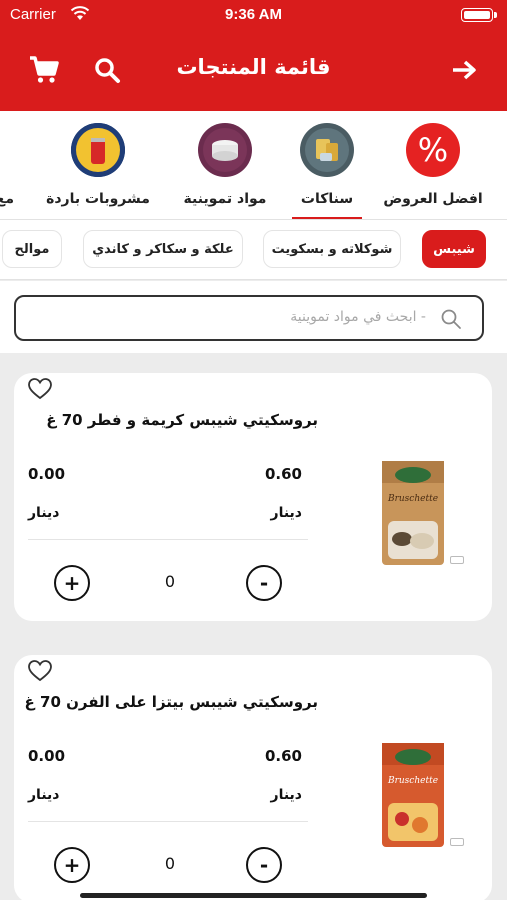  What do you see at coordinates (7, 199) in the screenshot?
I see `category-label: مع` at bounding box center [7, 199].